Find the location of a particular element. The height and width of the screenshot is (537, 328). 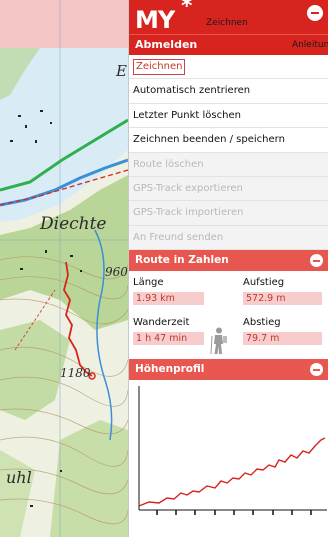

elevation-profile-header: Höhenprofil is located at coordinates (228, 370).